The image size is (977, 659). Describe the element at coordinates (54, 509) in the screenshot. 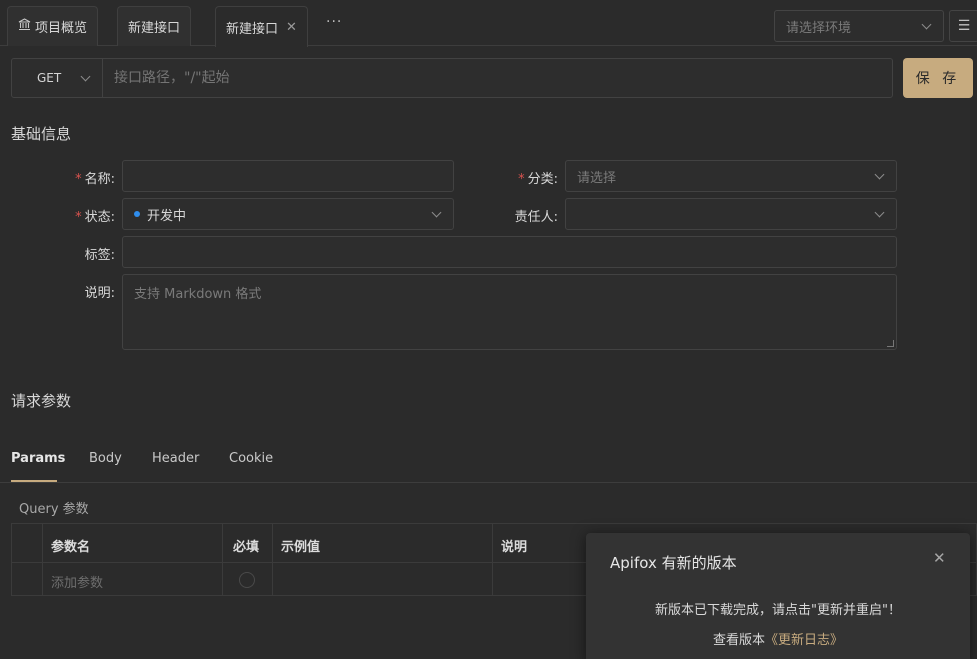

I see `query-params-label: Query 参数` at that location.